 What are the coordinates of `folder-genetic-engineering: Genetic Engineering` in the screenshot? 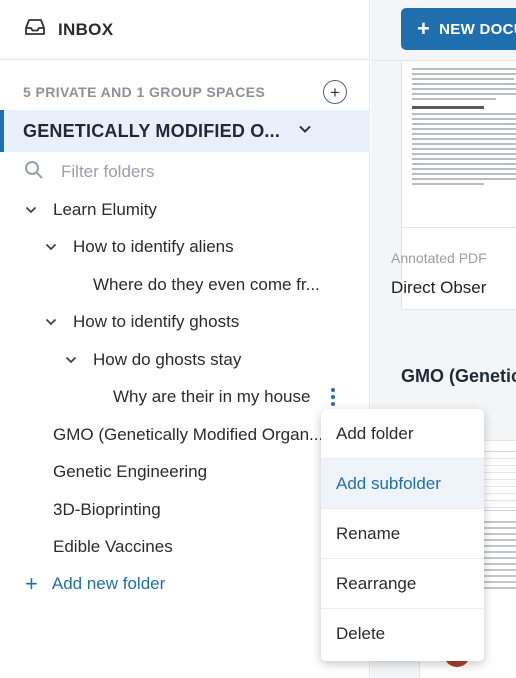 It's located at (130, 472).